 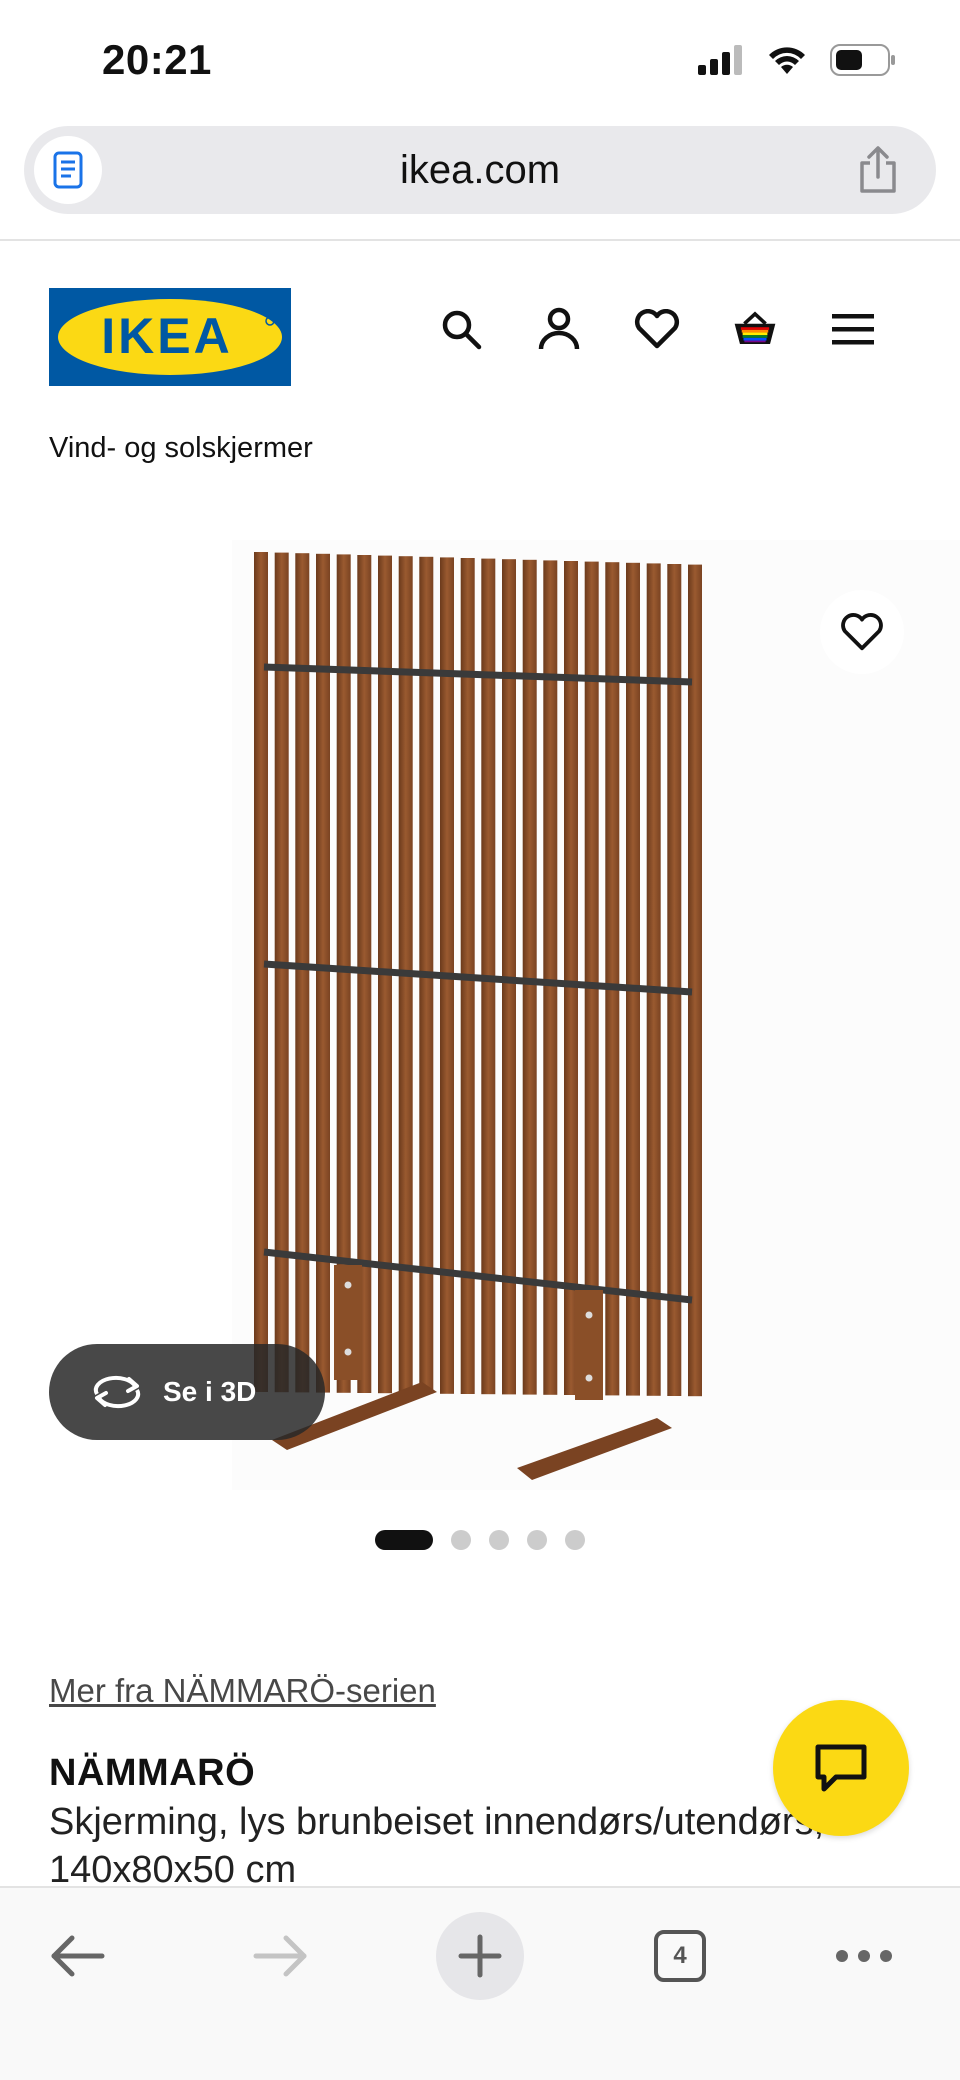 I want to click on menu-button, so click(x=853, y=329).